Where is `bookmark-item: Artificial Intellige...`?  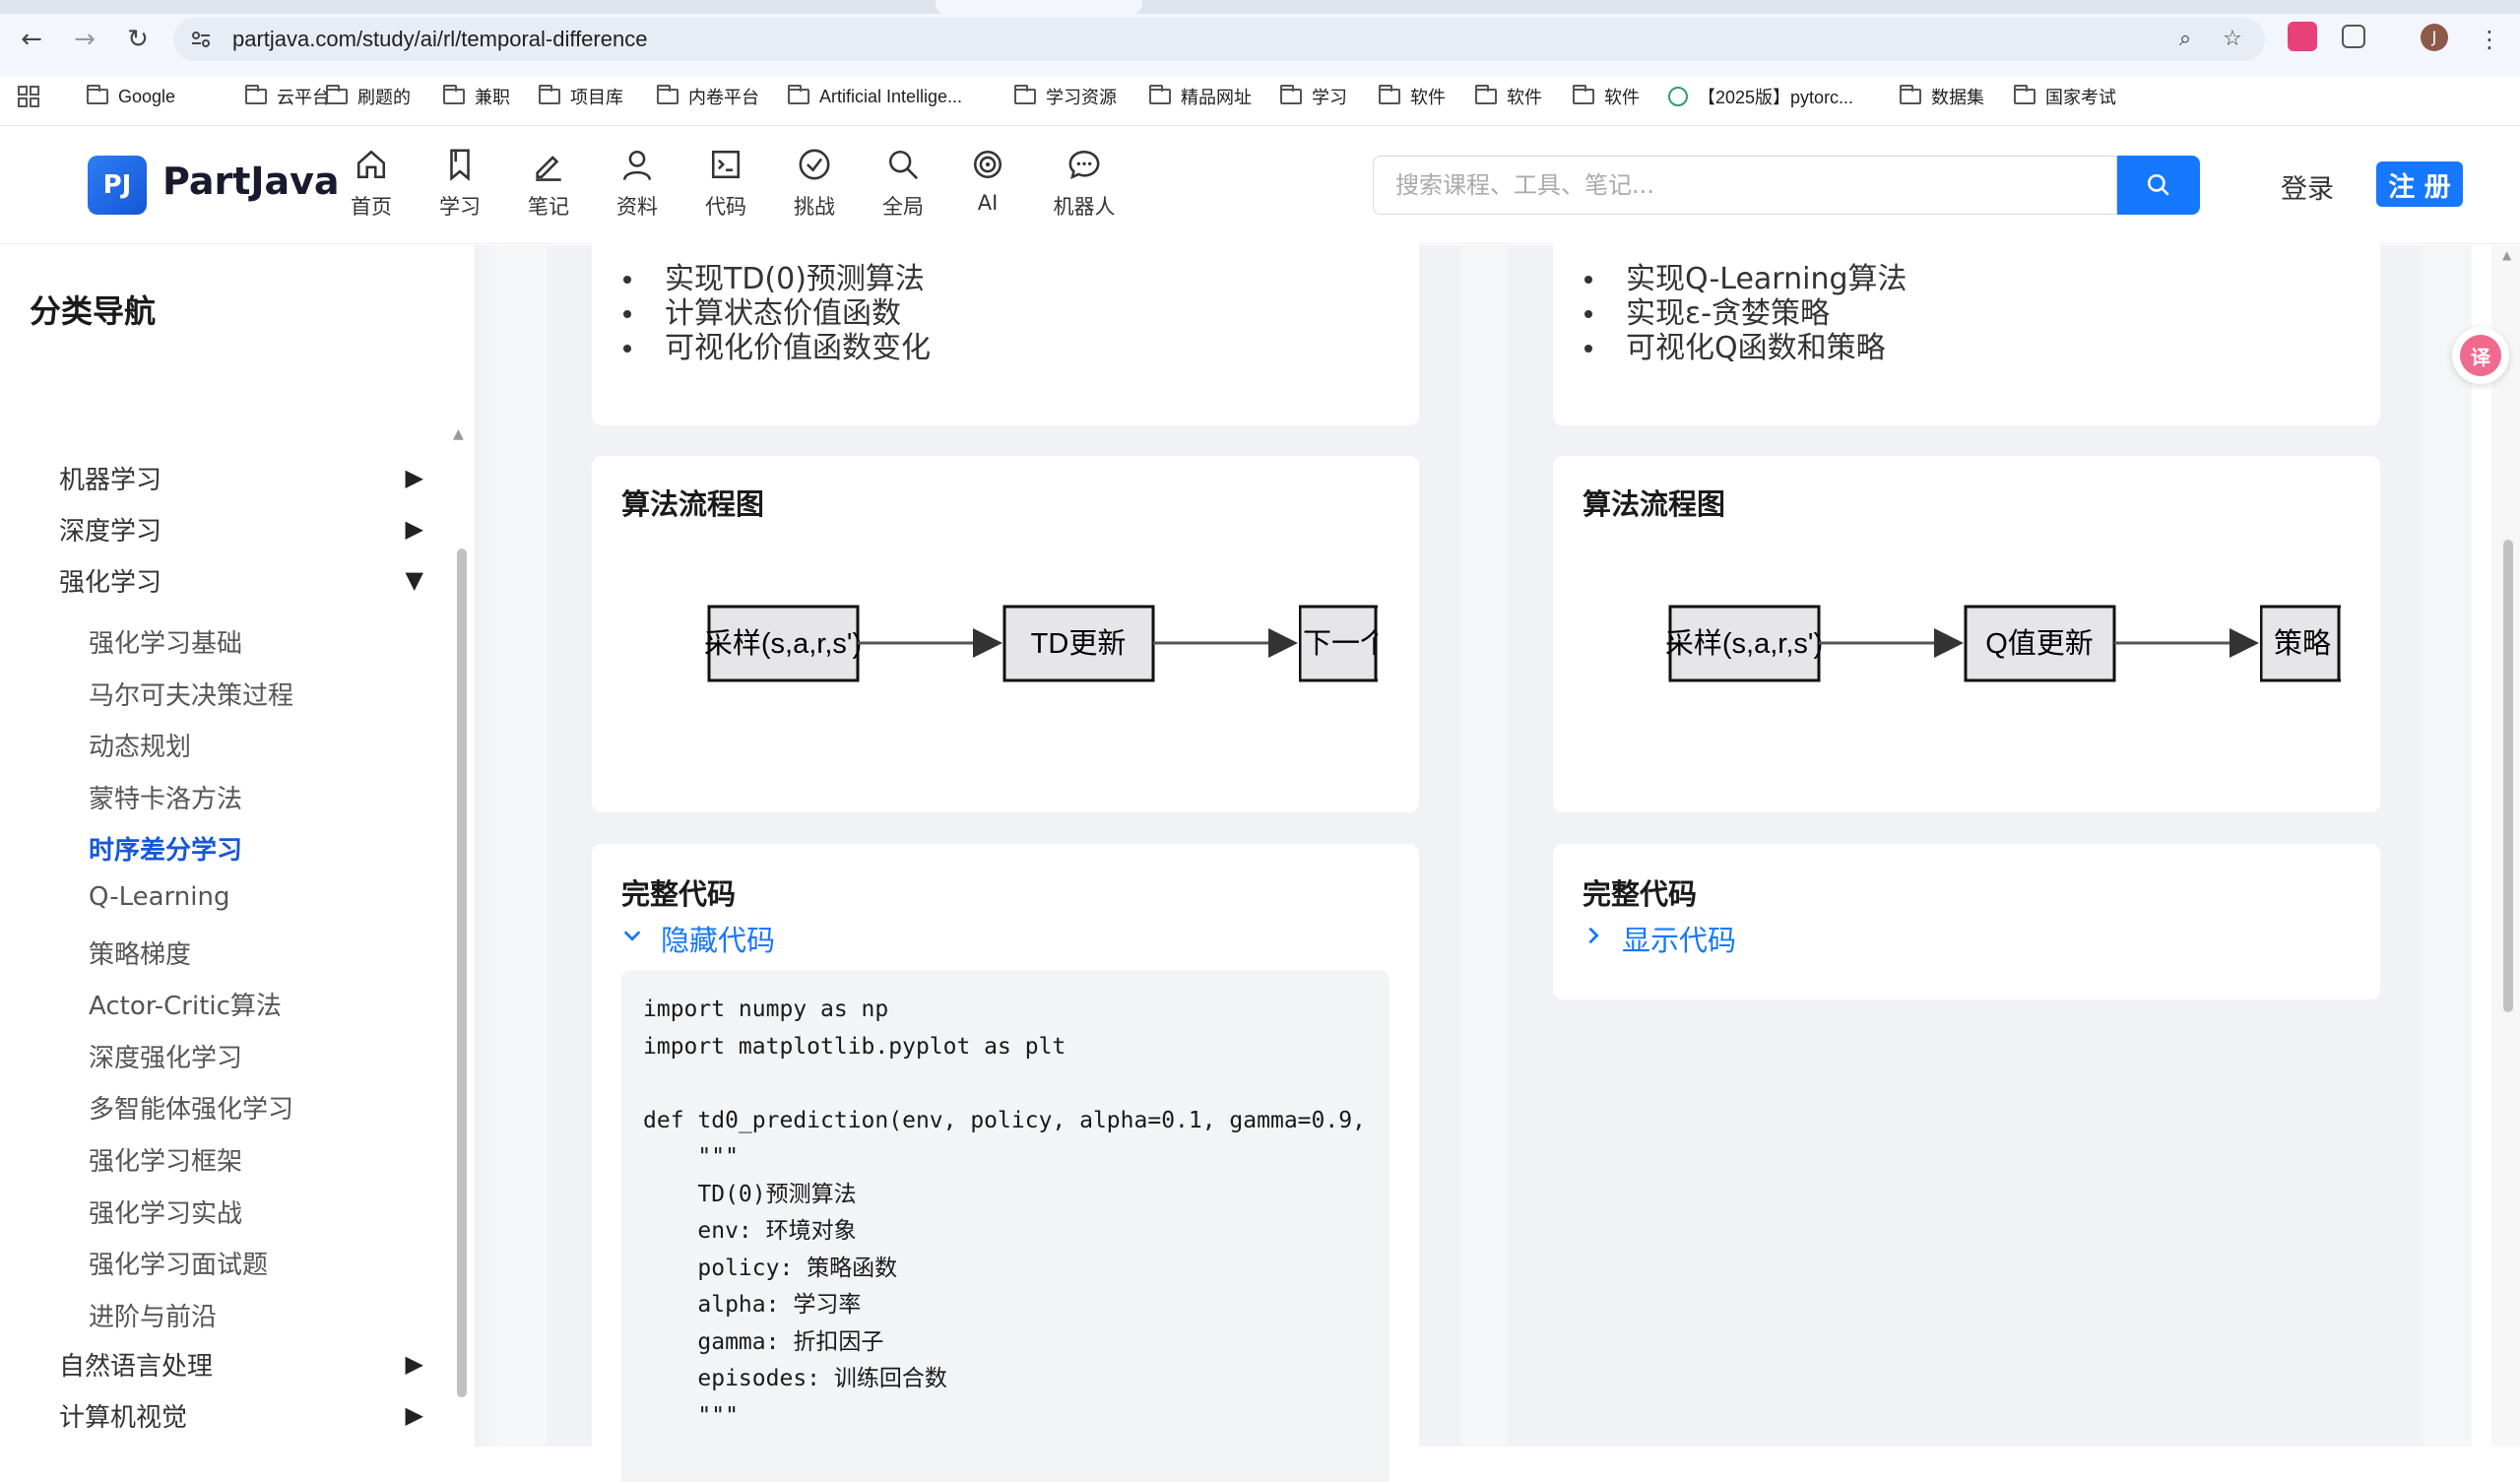 bookmark-item: Artificial Intellige... is located at coordinates (875, 96).